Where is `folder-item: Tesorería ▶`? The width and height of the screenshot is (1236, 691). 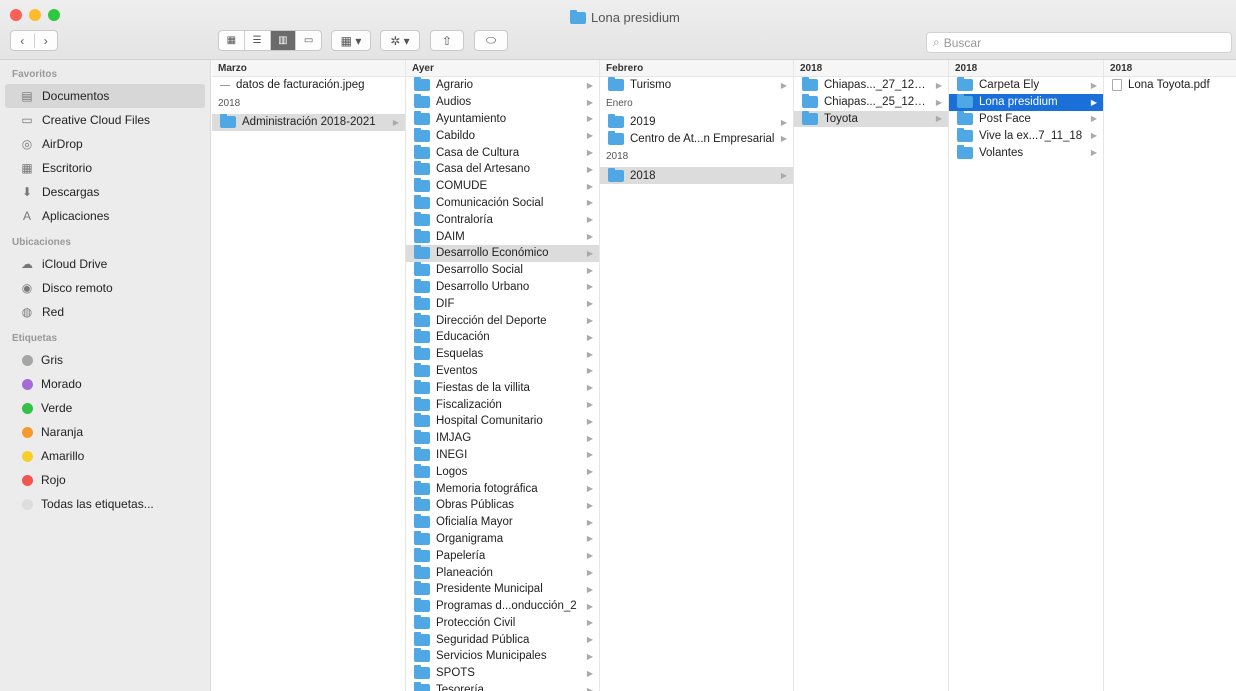 folder-item: Tesorería ▶ is located at coordinates (502, 686).